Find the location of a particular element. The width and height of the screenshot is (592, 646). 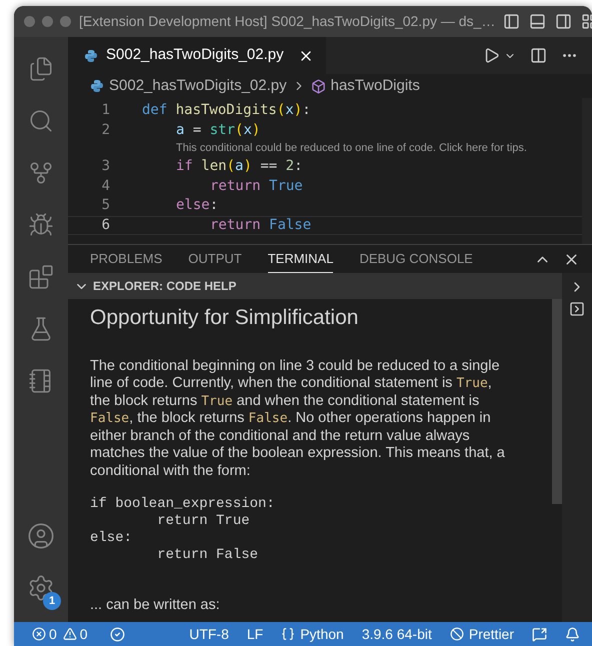

panel-bottom-icon is located at coordinates (537, 21).